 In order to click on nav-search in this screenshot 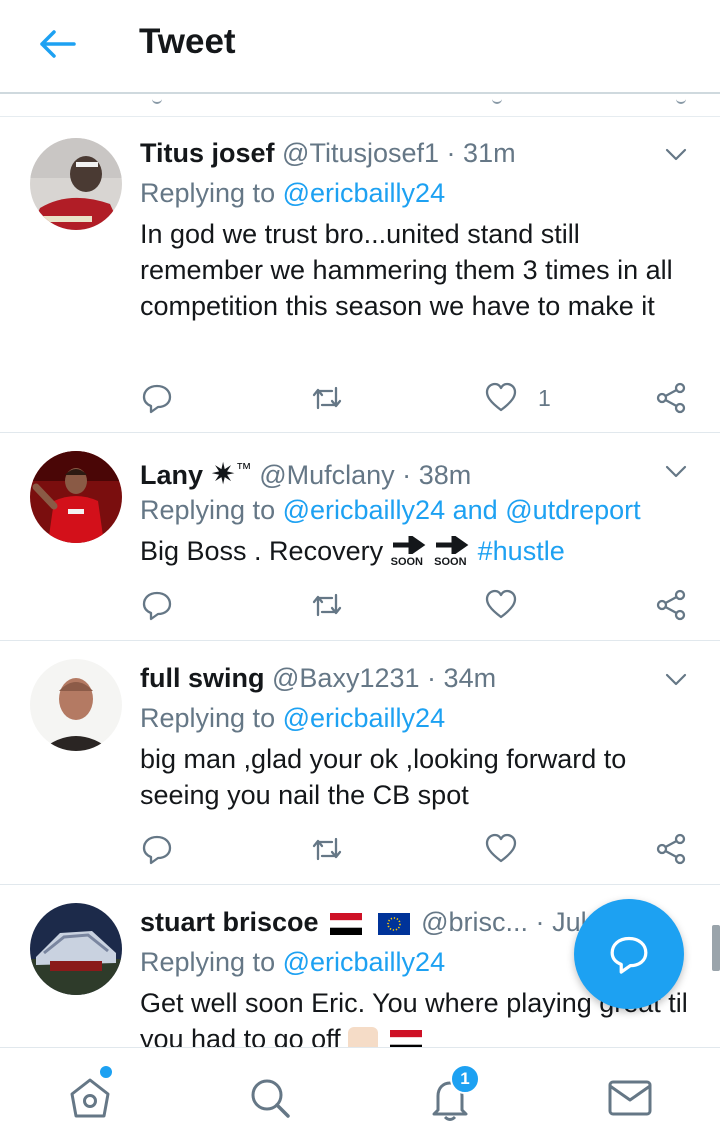, I will do `click(270, 1098)`.